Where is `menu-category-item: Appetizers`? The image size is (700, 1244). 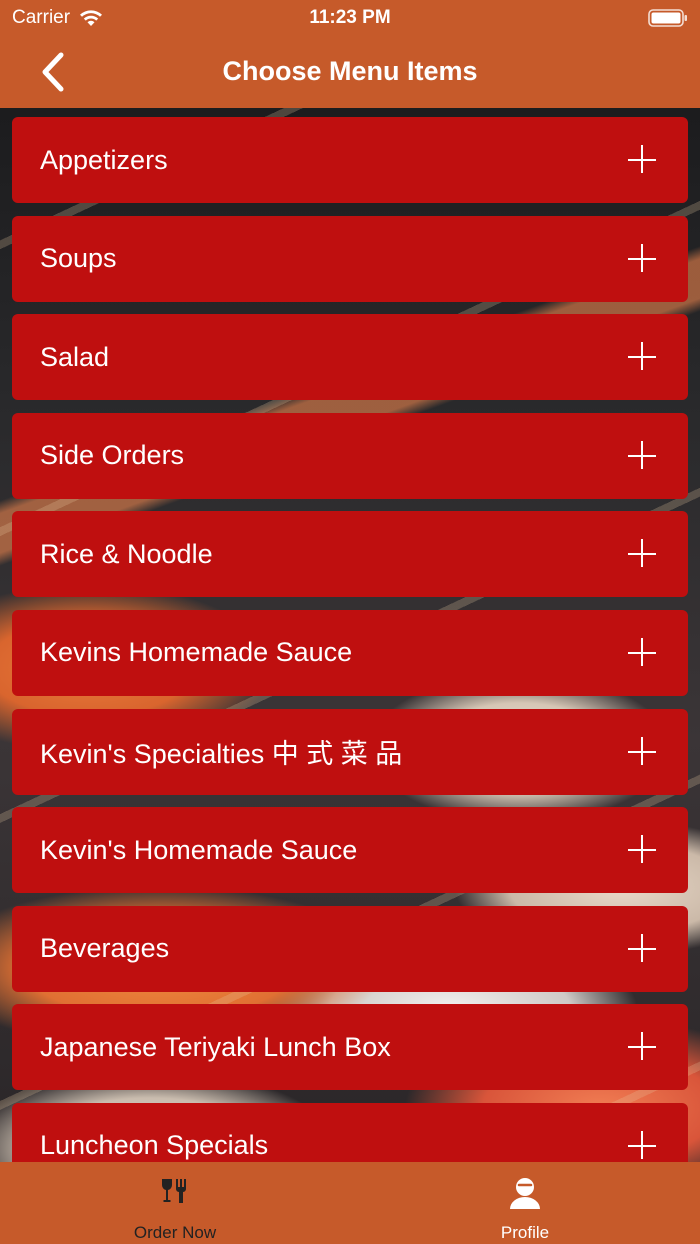 menu-category-item: Appetizers is located at coordinates (350, 160).